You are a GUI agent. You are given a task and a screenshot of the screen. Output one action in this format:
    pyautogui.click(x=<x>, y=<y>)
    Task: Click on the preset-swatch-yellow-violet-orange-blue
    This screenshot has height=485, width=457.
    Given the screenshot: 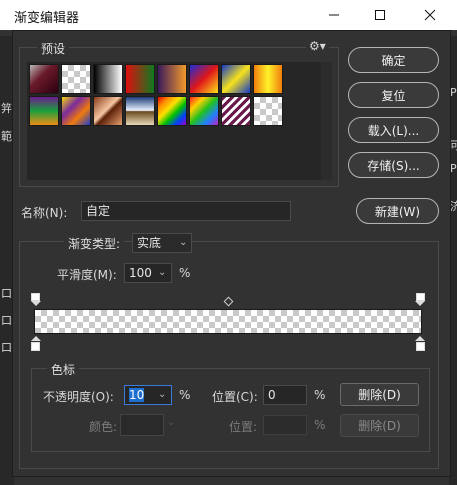 What is the action you would take?
    pyautogui.click(x=76, y=111)
    